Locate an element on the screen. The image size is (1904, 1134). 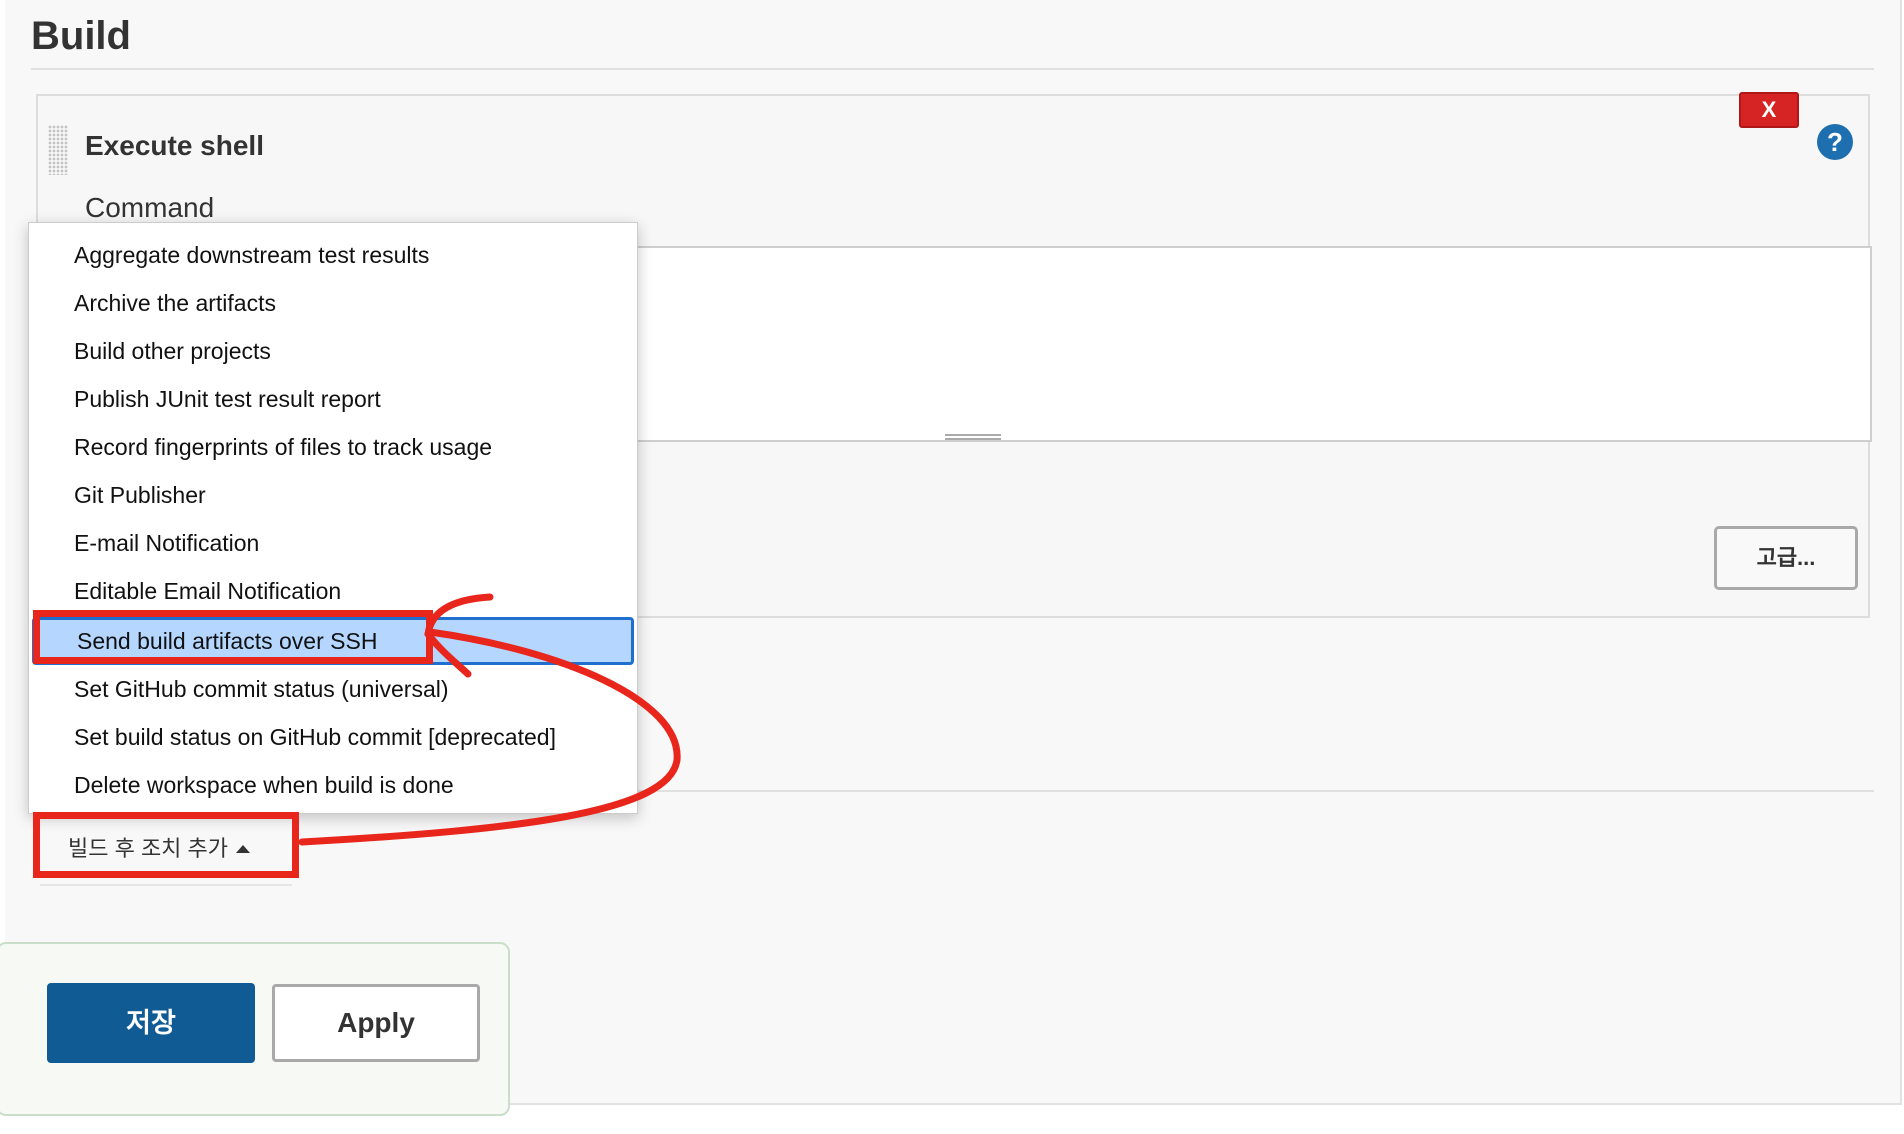
menu-item-build-other-projects: Build other projects is located at coordinates (333, 351).